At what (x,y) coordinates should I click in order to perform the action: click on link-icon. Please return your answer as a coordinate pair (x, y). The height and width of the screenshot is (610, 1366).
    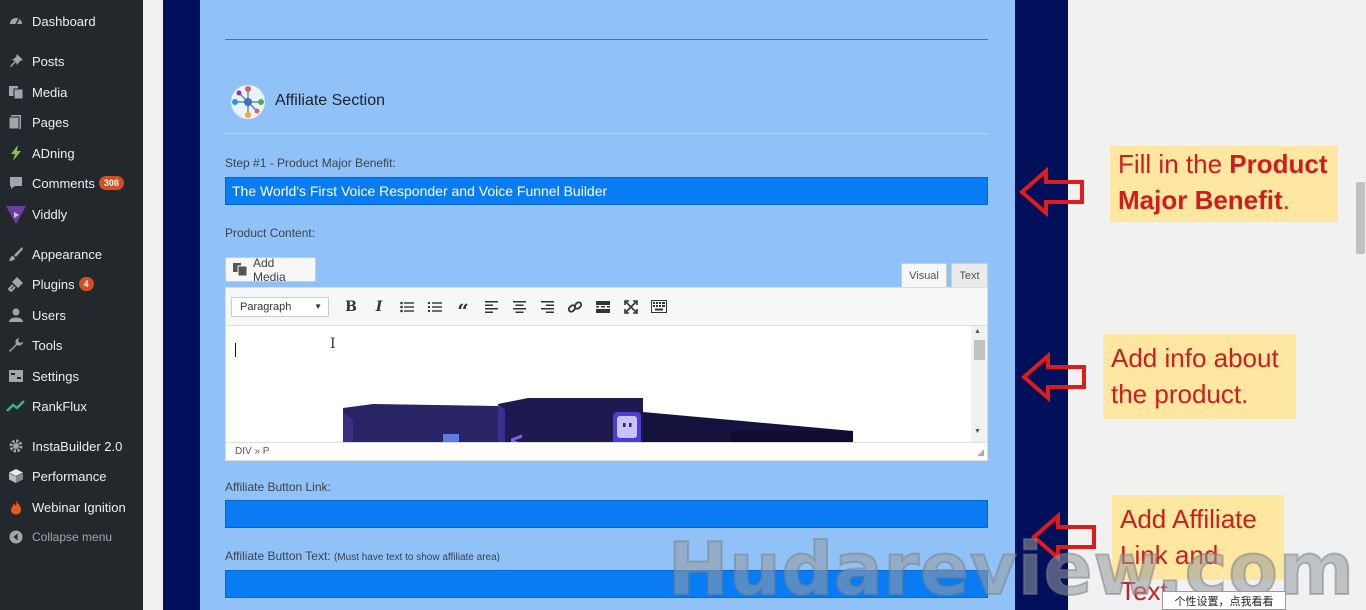
    Looking at the image, I should click on (575, 306).